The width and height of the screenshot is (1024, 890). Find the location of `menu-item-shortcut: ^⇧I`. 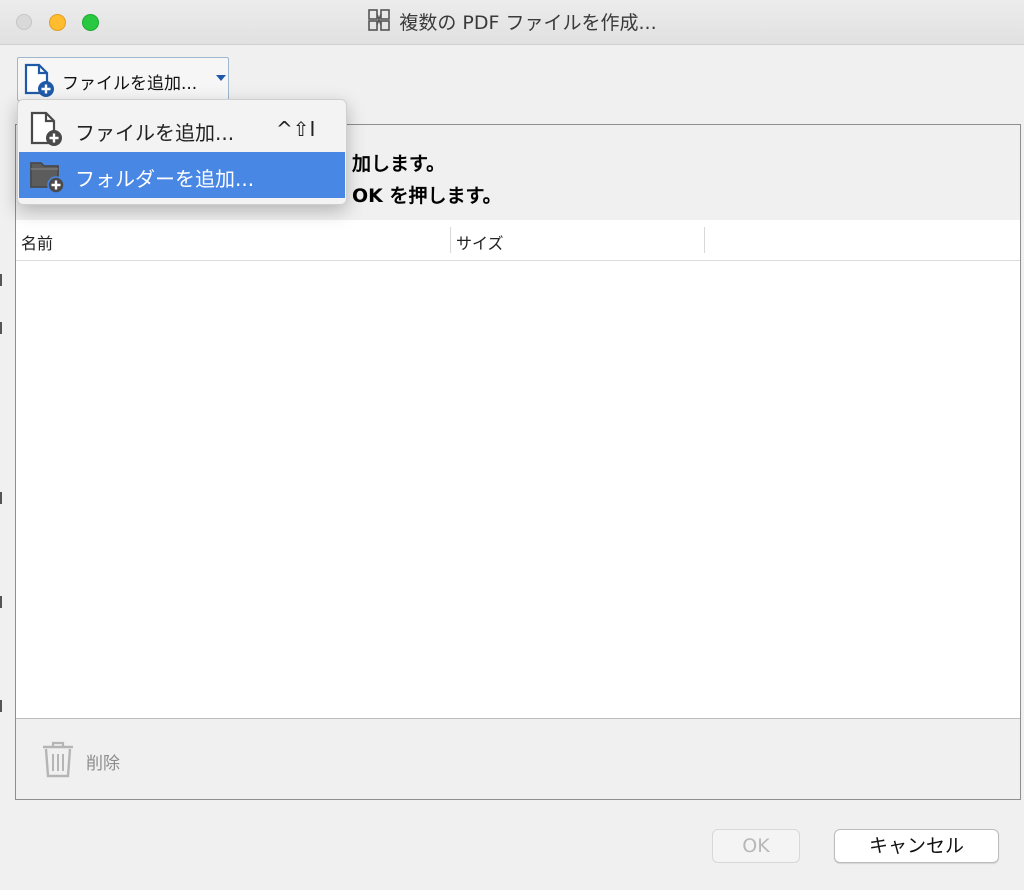

menu-item-shortcut: ^⇧I is located at coordinates (296, 129).